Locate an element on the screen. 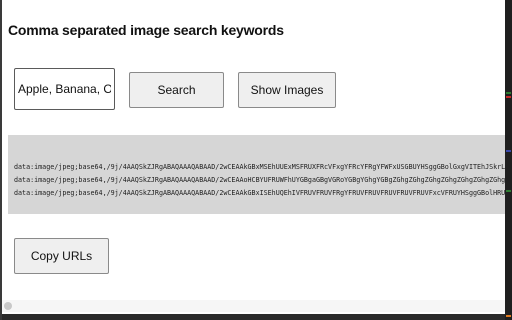 The image size is (512, 320). edge-marker-blue is located at coordinates (508, 151).